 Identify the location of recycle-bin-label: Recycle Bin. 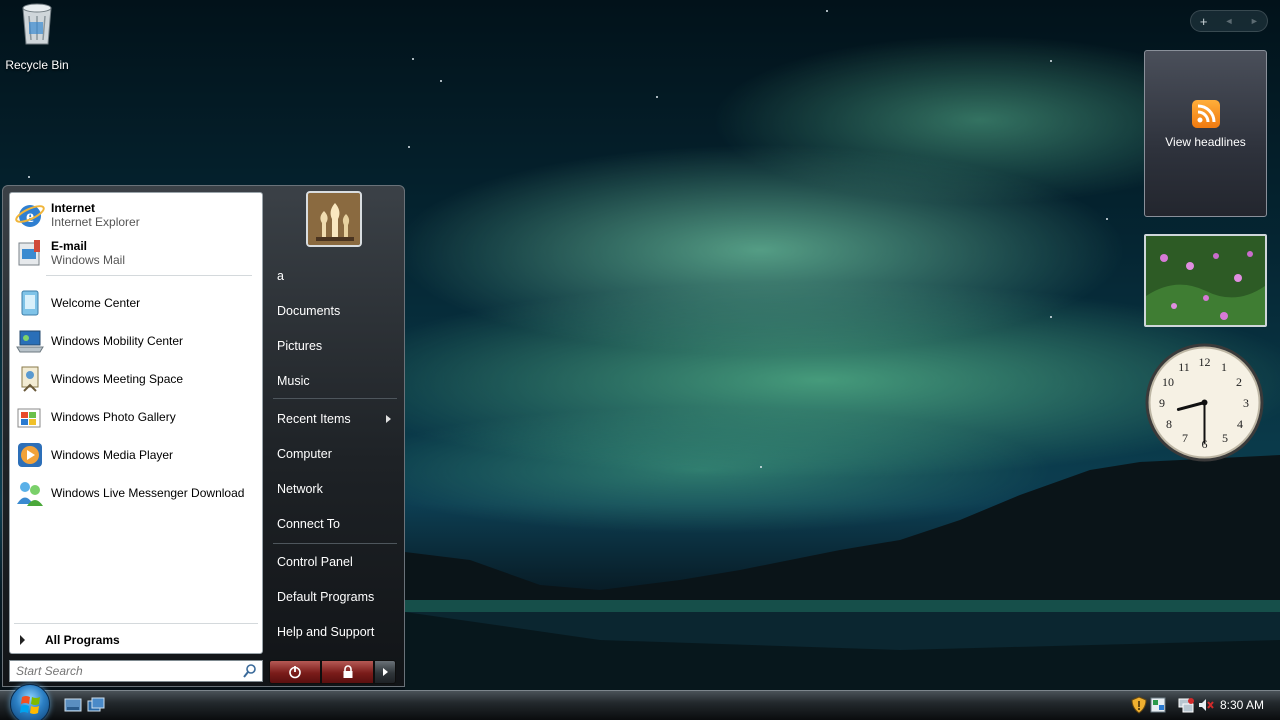
(37, 65).